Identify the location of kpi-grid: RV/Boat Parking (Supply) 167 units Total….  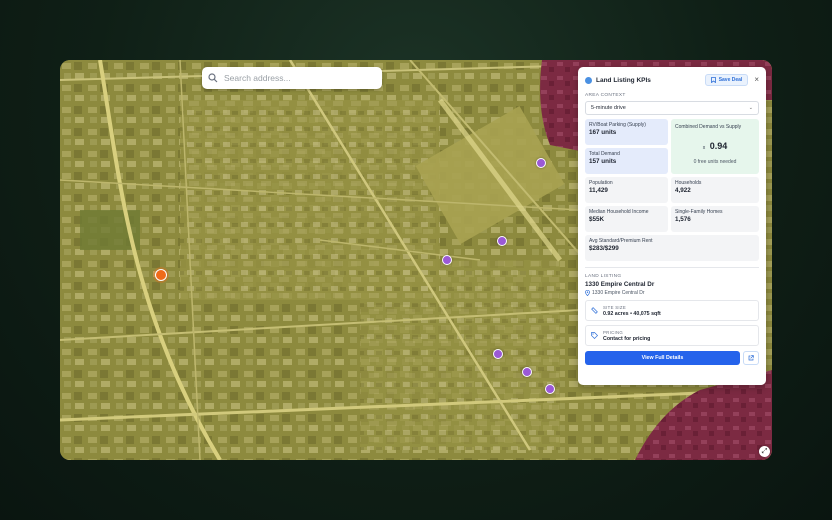
(672, 175).